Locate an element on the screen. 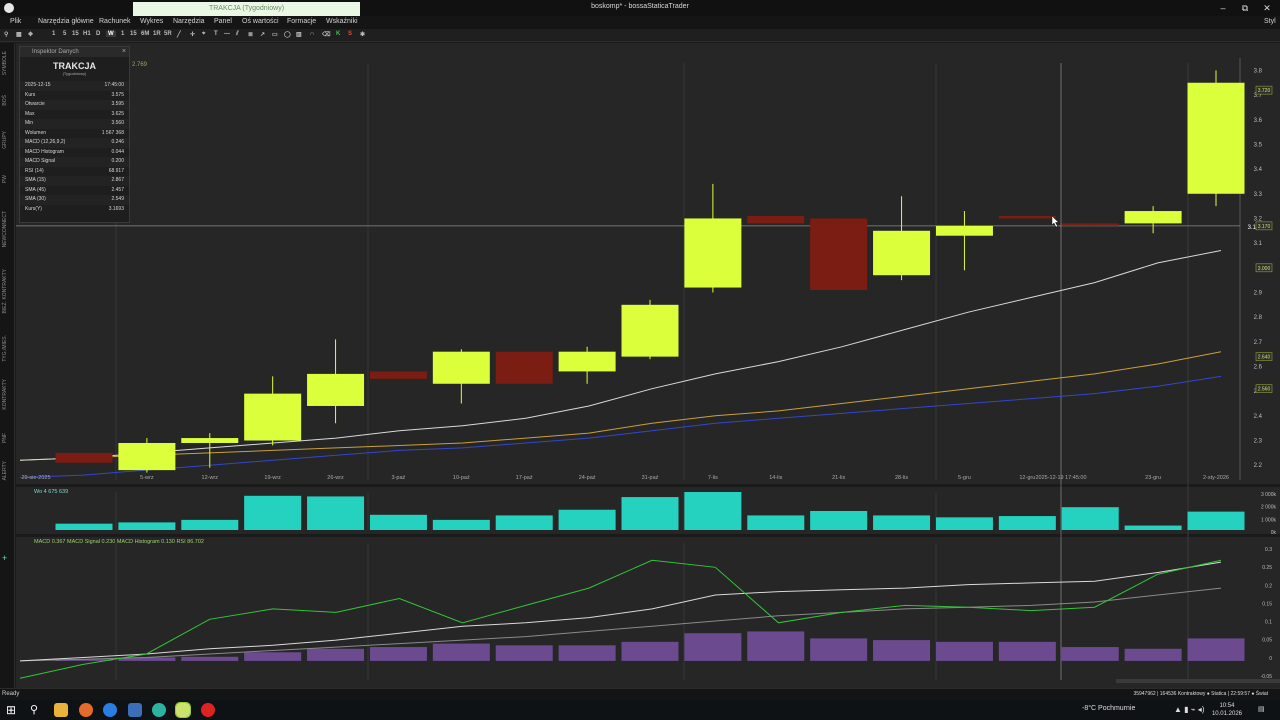 The width and height of the screenshot is (1280, 720). horizontal-line-icon: — is located at coordinates (227, 34).